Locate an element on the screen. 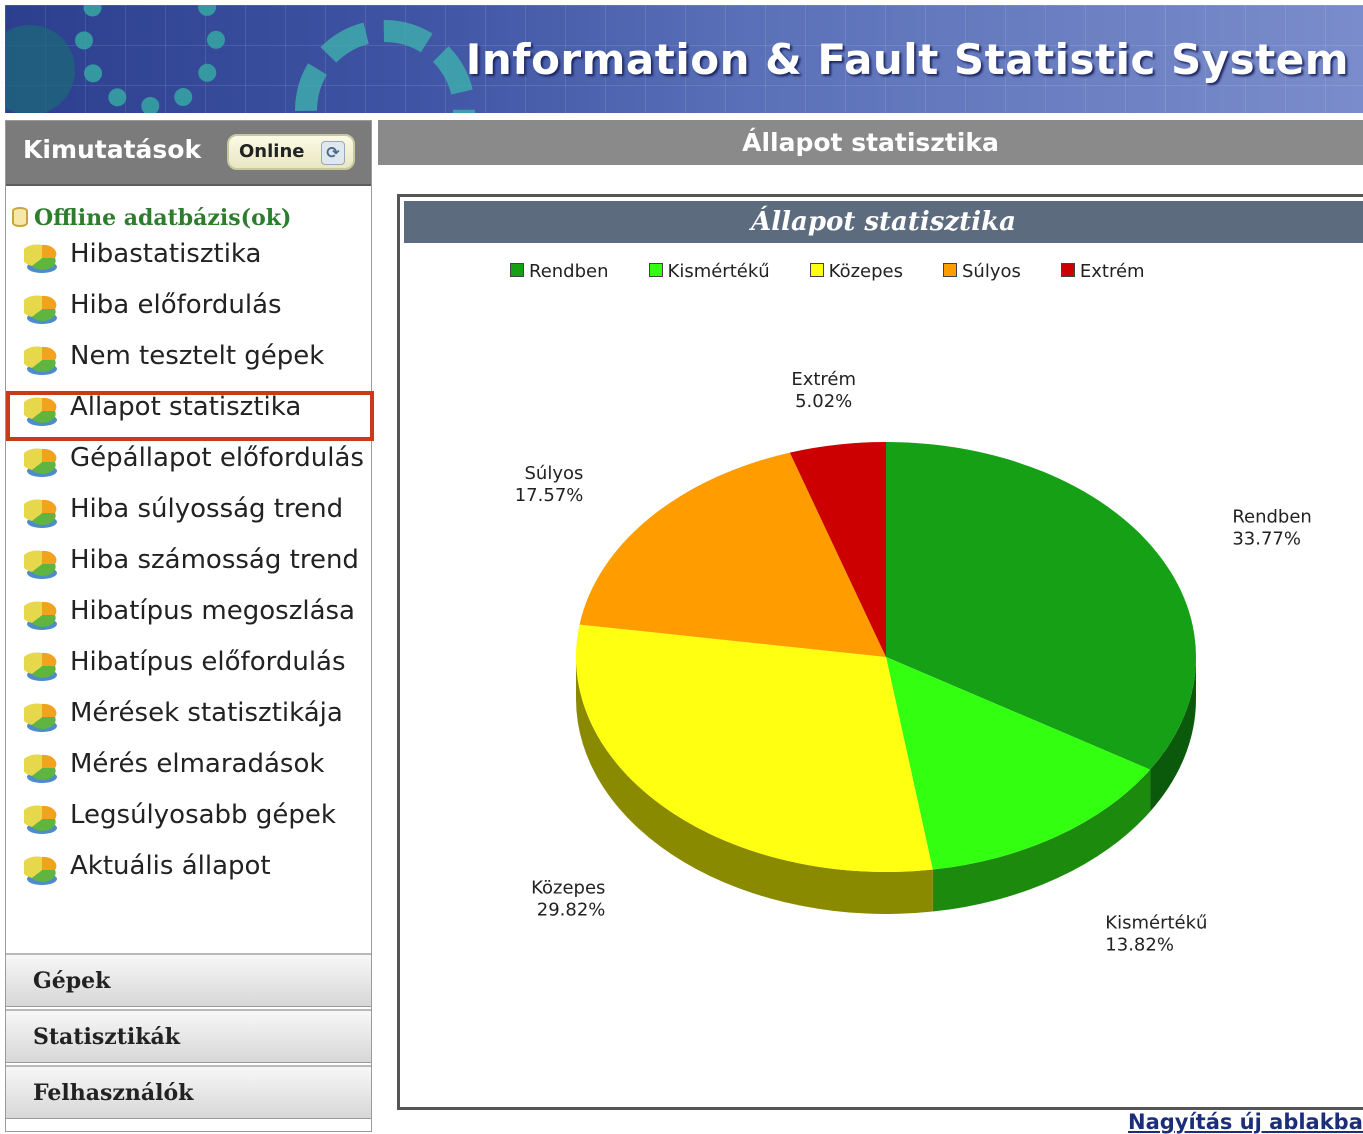 The image size is (1363, 1134). section-gepek: Gépek is located at coordinates (188, 980).